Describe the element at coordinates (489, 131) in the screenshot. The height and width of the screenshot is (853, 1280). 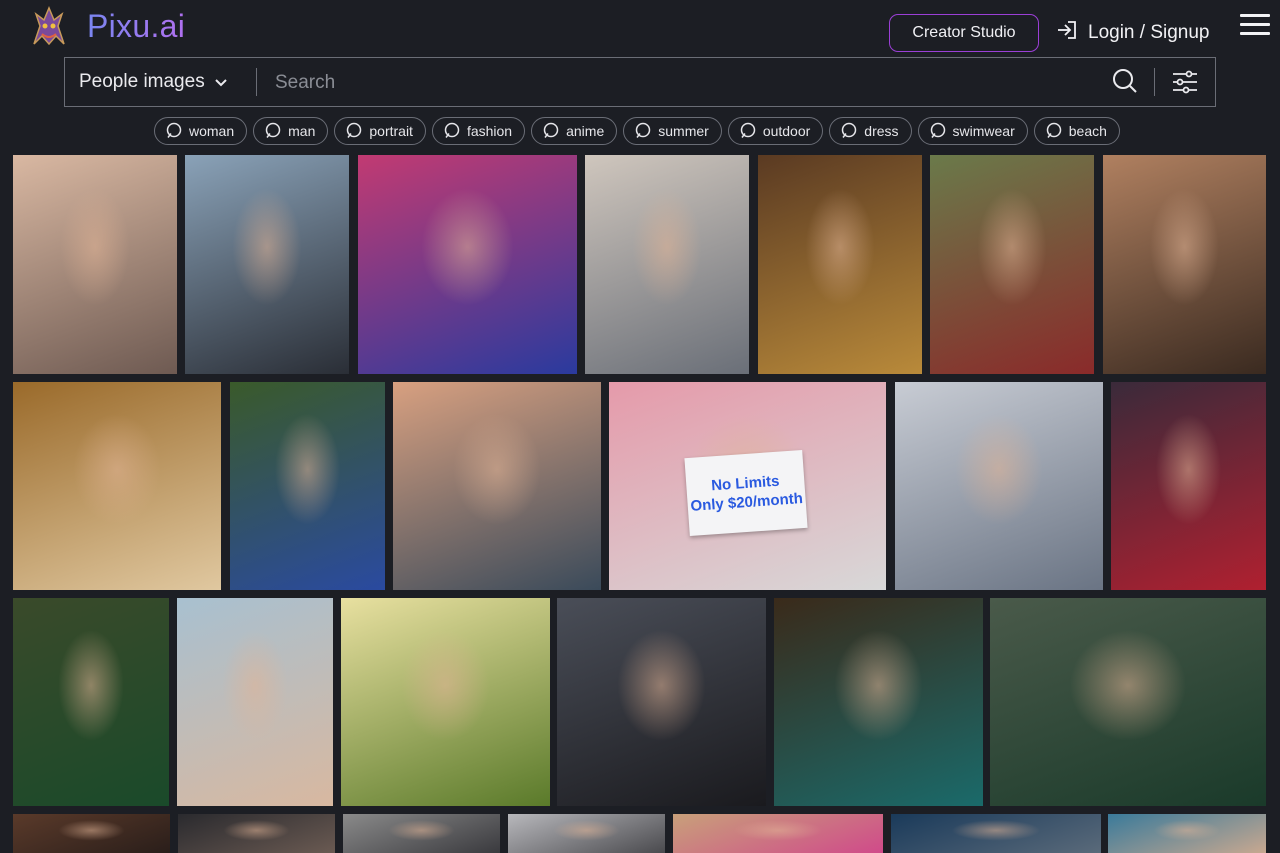
I see `tag-label: fashion` at that location.